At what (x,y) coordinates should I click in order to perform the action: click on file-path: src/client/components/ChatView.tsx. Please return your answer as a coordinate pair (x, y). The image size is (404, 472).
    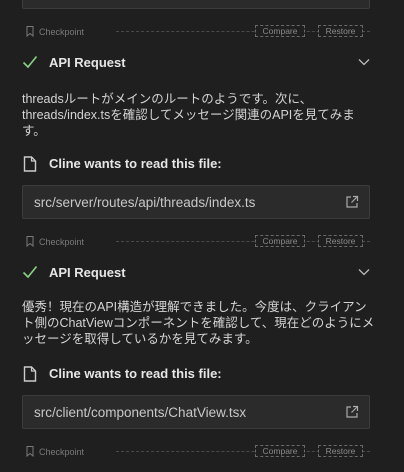
    Looking at the image, I should click on (140, 412).